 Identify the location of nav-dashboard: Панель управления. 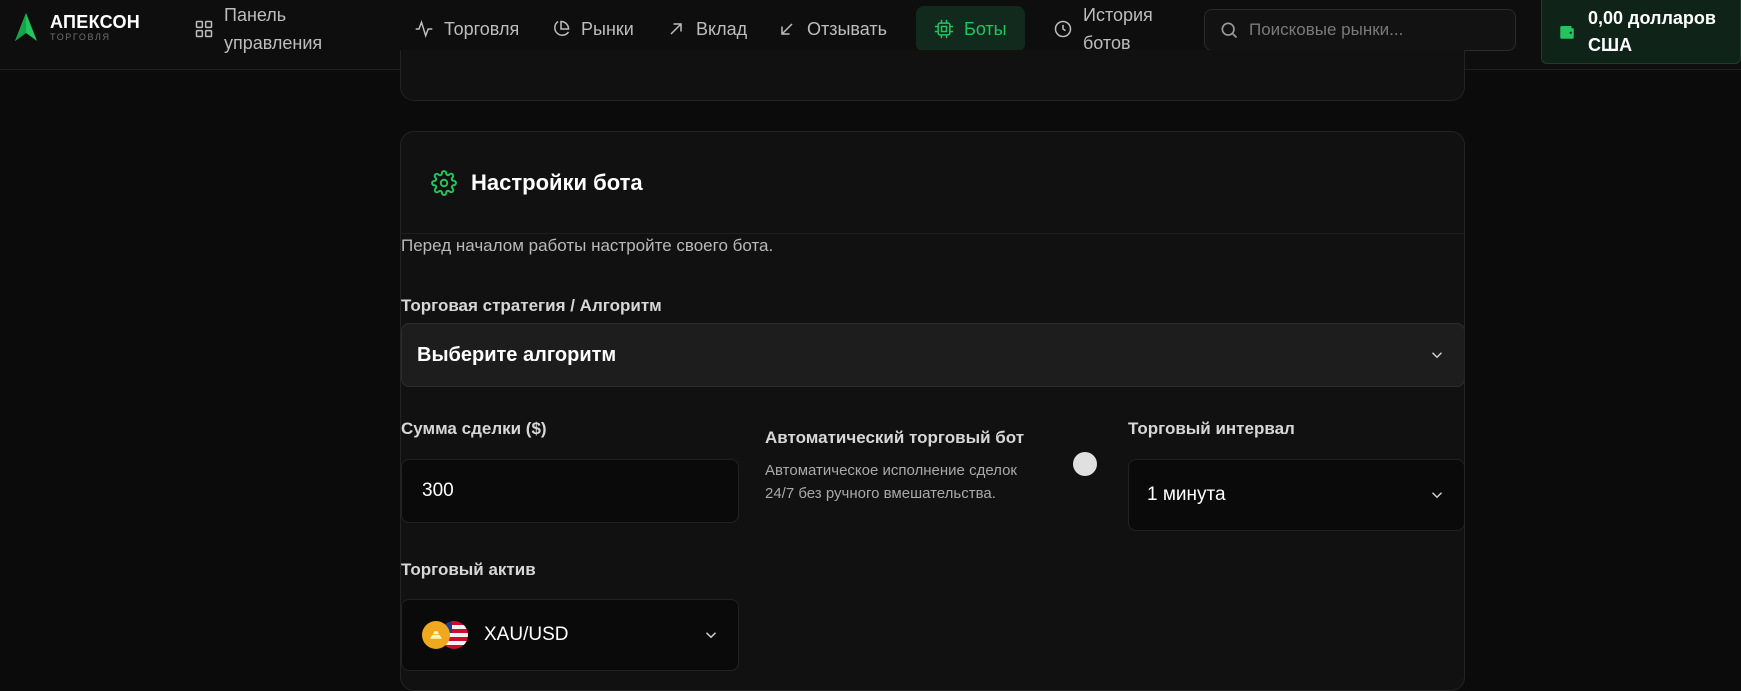
(269, 29).